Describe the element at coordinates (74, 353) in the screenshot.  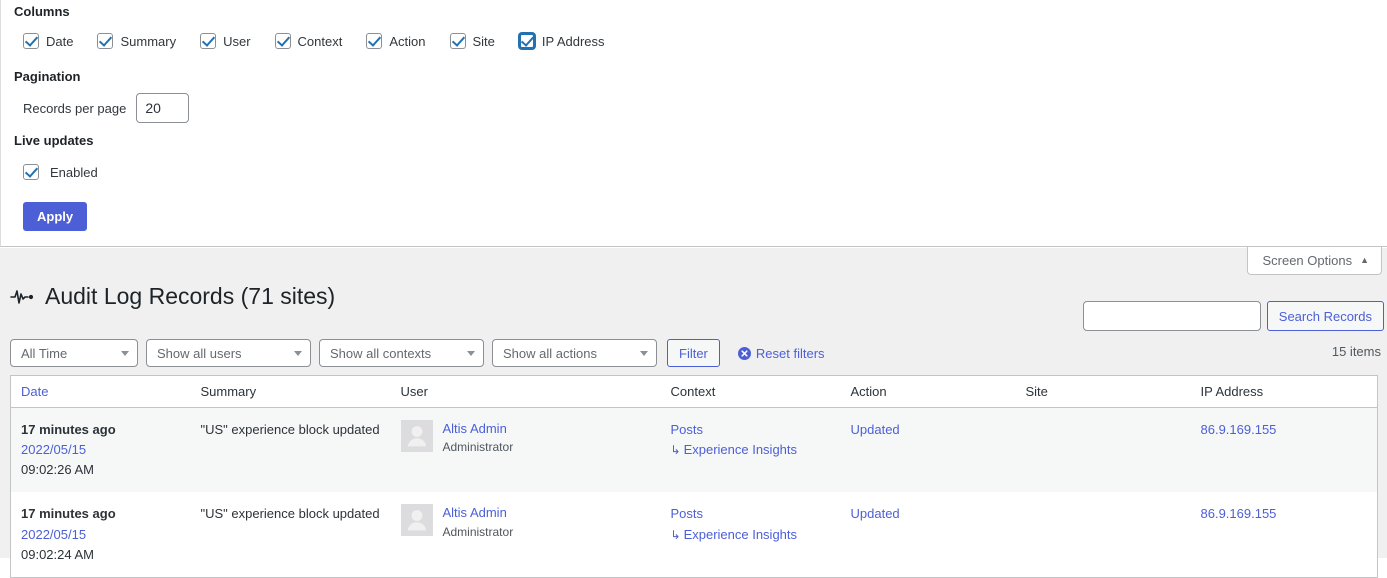
I see `filter-time-select: All Time` at that location.